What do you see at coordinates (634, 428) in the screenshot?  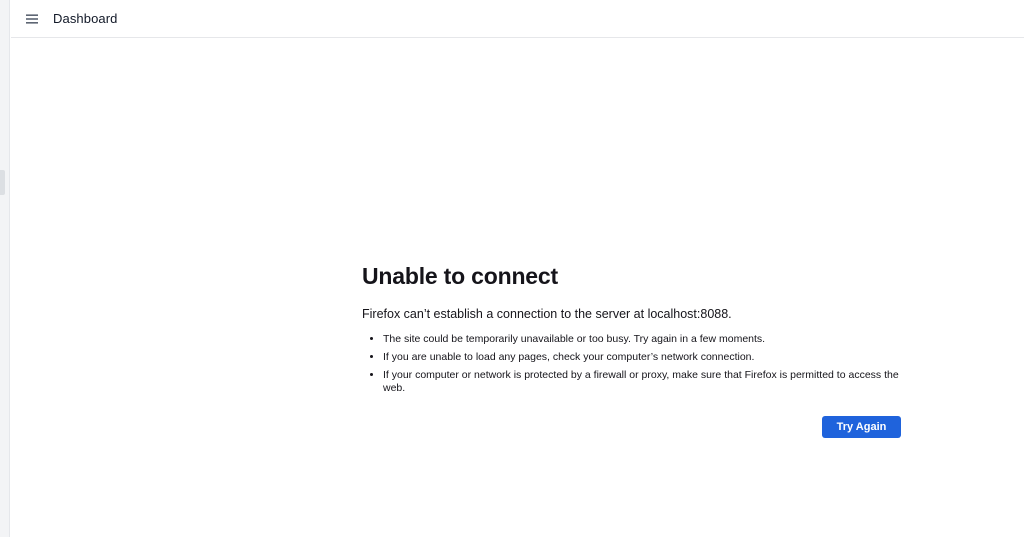 I see `button-row: Try Again` at bounding box center [634, 428].